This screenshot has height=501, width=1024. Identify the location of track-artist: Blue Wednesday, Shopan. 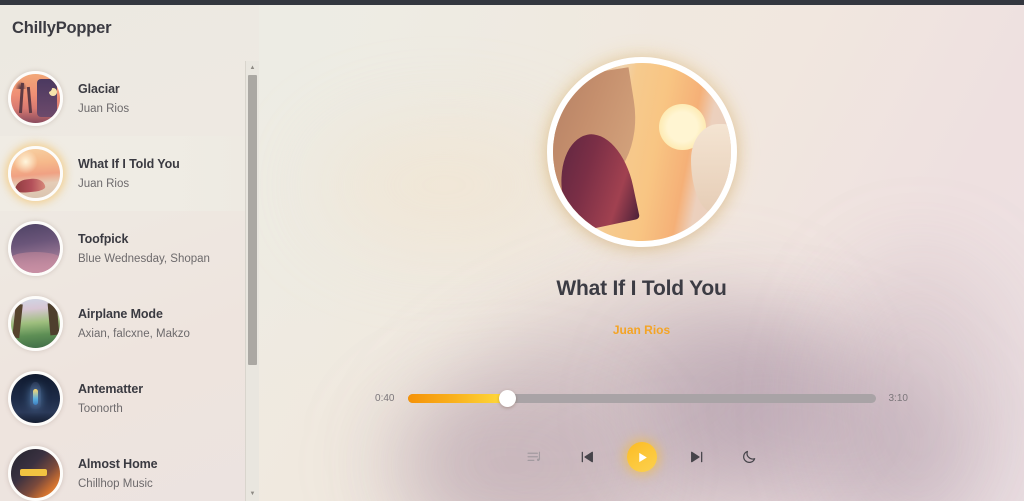
(144, 259).